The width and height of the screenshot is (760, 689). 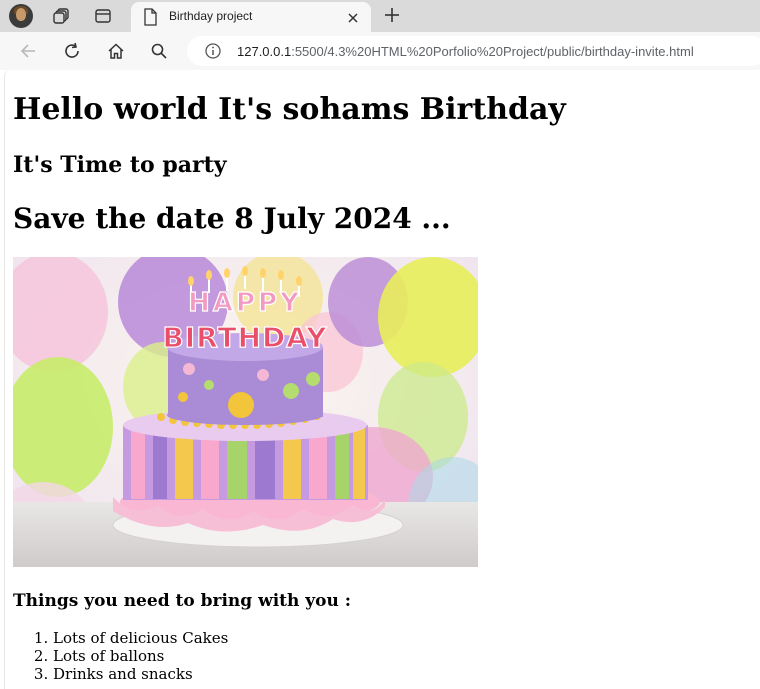 What do you see at coordinates (120, 165) in the screenshot?
I see `party-subheading: It's Time to party` at bounding box center [120, 165].